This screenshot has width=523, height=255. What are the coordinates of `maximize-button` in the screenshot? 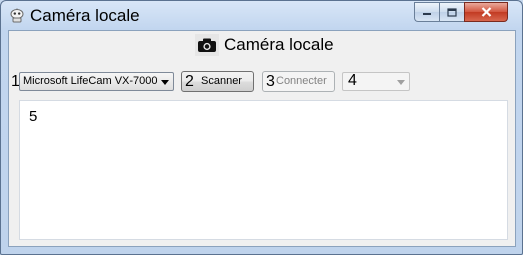 It's located at (451, 12).